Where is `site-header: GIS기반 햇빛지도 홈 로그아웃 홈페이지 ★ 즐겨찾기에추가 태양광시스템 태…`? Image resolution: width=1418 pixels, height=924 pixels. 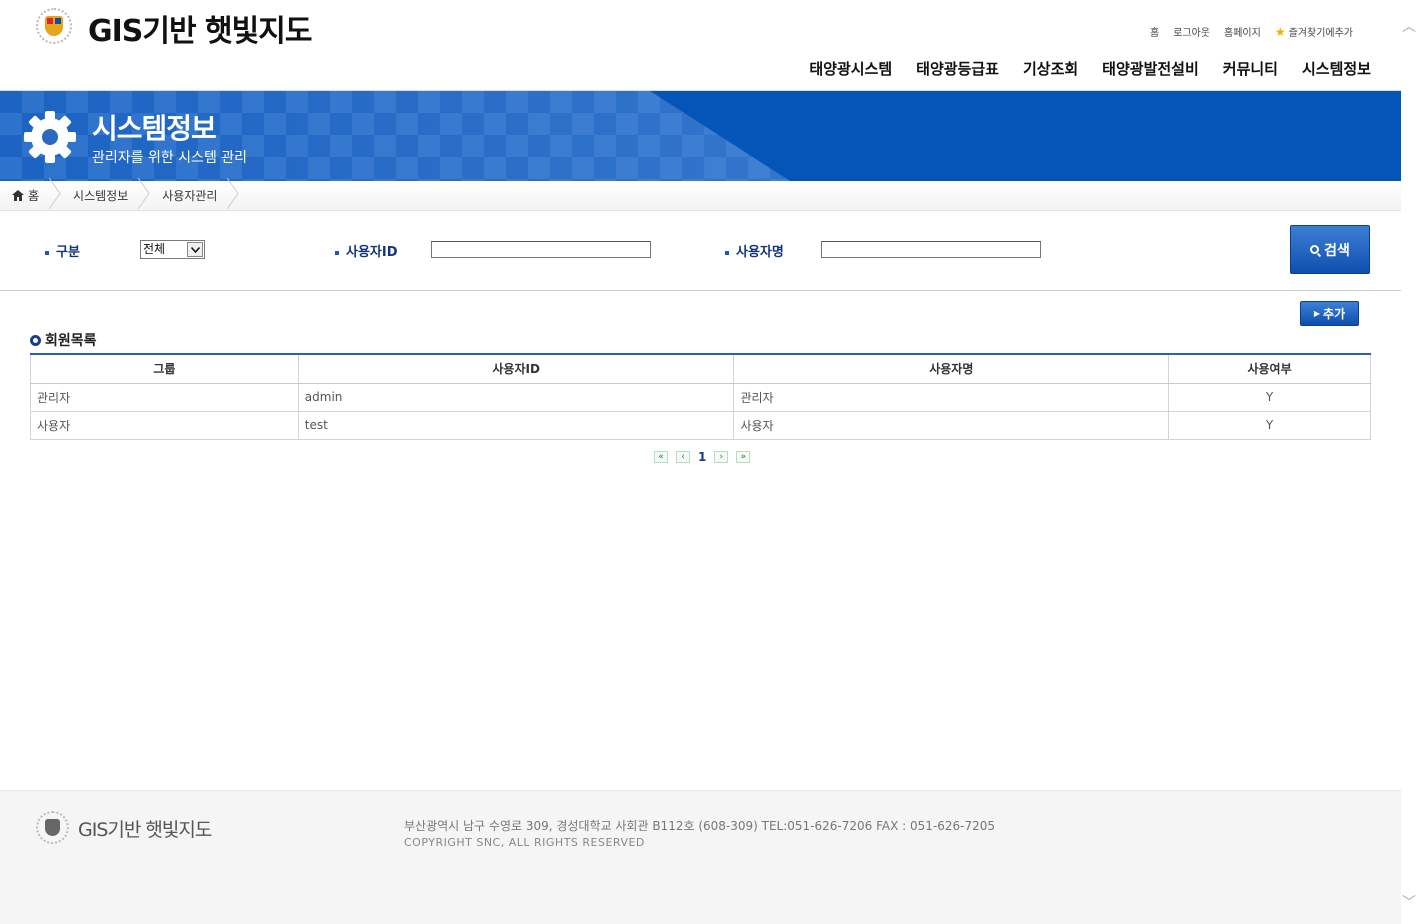
site-header: GIS기반 햇빛지도 홈 로그아웃 홈페이지 ★ 즐겨찾기에추가 태양광시스템 태… is located at coordinates (700, 45).